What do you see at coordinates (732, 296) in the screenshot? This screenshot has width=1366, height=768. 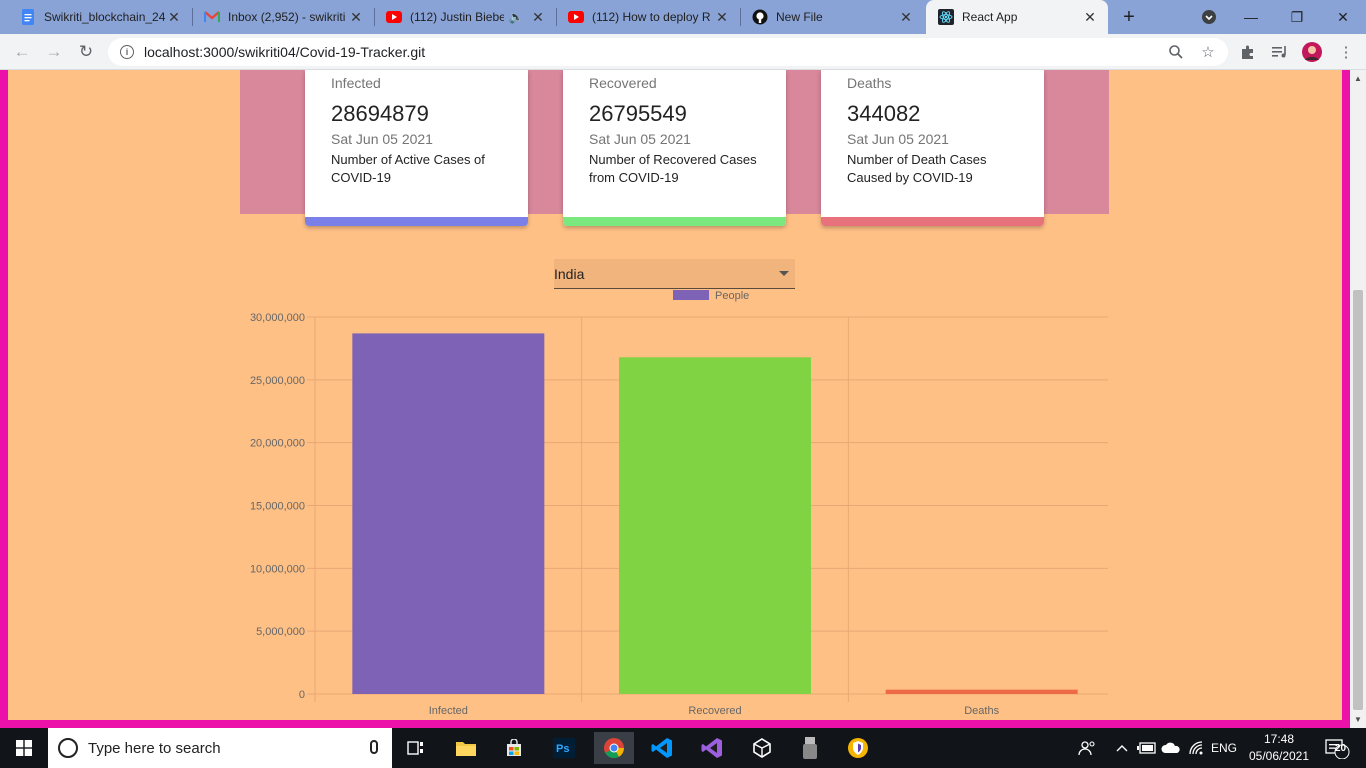 I see `legend-label: People` at bounding box center [732, 296].